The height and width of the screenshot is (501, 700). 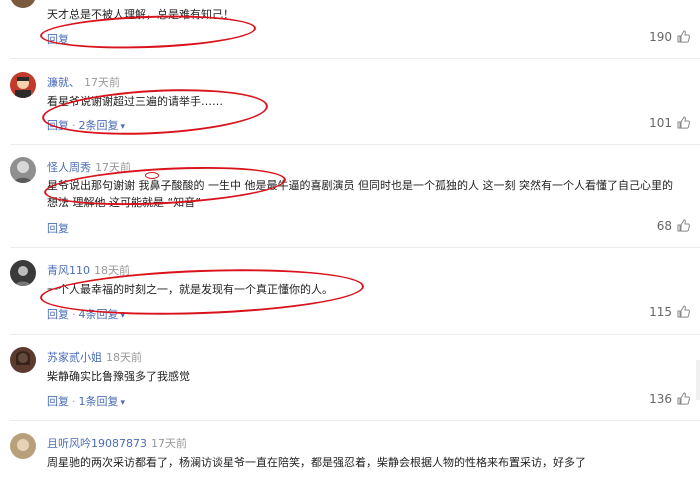 I want to click on like-button: 190, so click(x=669, y=38).